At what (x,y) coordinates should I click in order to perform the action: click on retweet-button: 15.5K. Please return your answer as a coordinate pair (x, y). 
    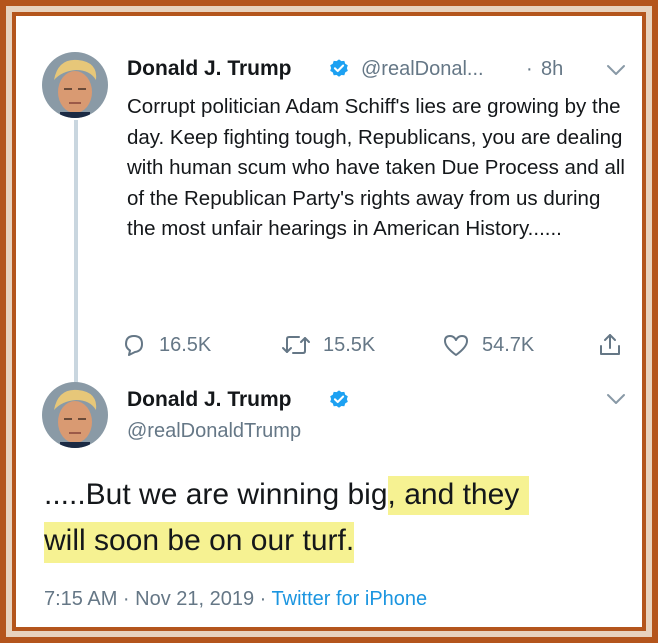
    Looking at the image, I should click on (328, 345).